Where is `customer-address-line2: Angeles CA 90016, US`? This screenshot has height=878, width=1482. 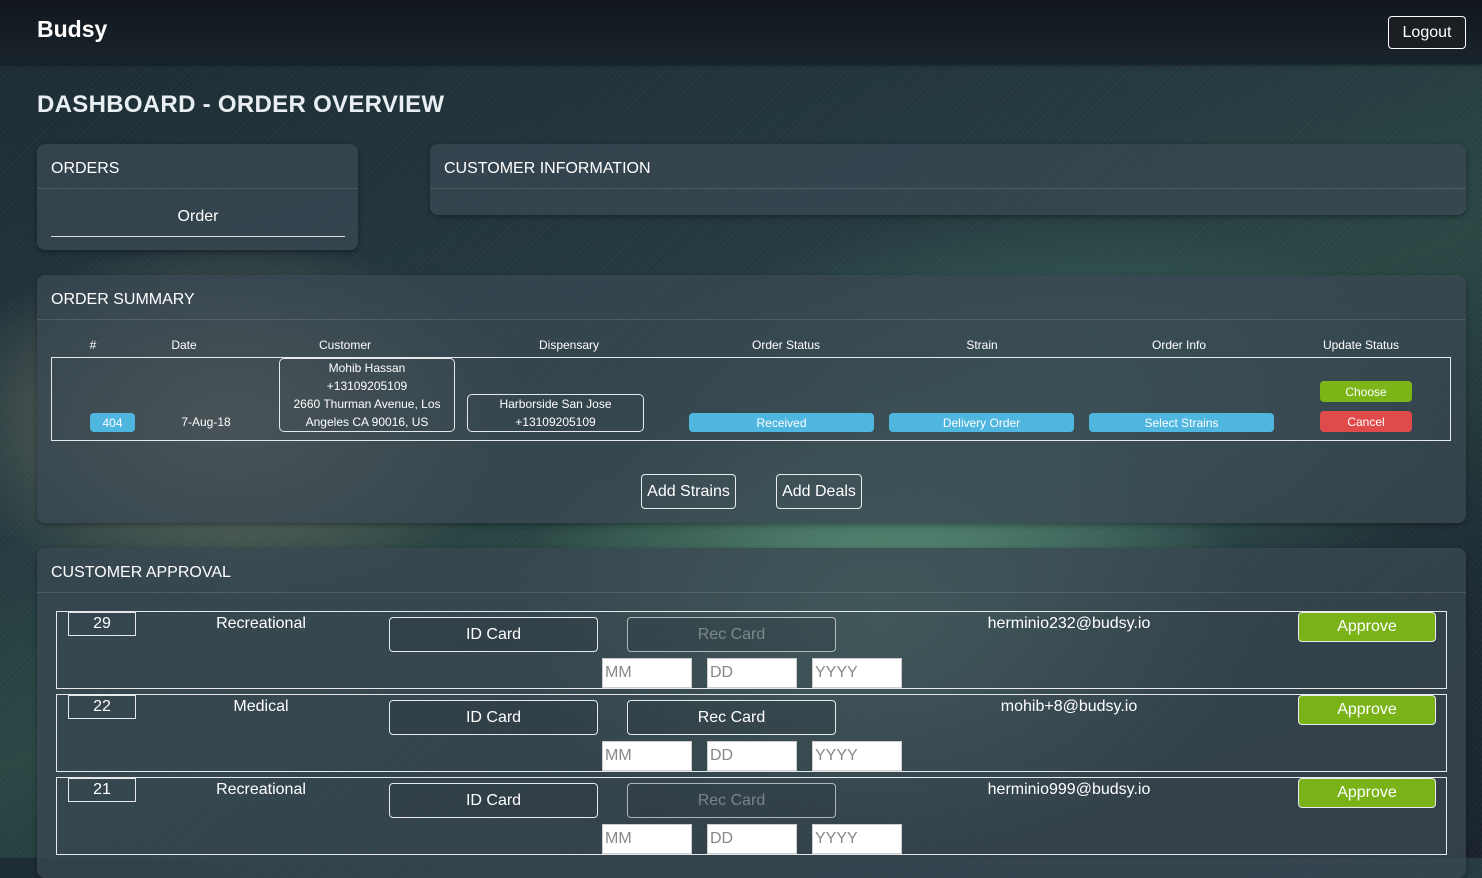
customer-address-line2: Angeles CA 90016, US is located at coordinates (367, 422).